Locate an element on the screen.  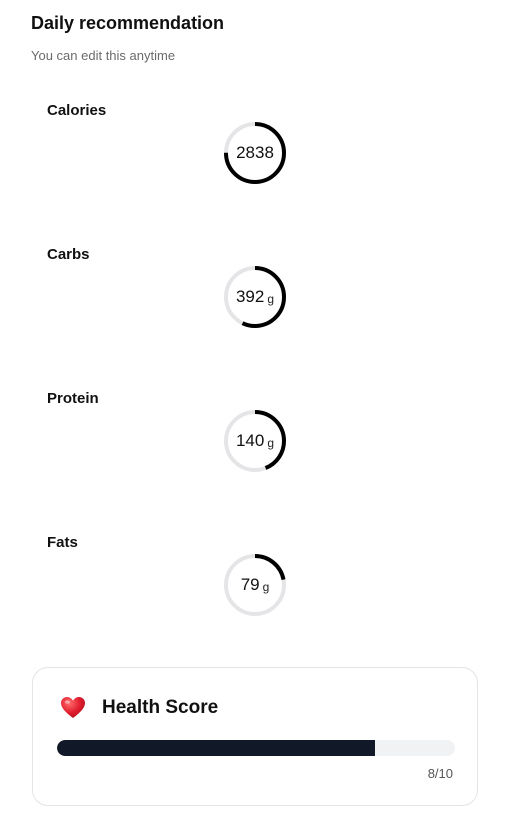
calories-progress-ring: 2838 is located at coordinates (255, 153).